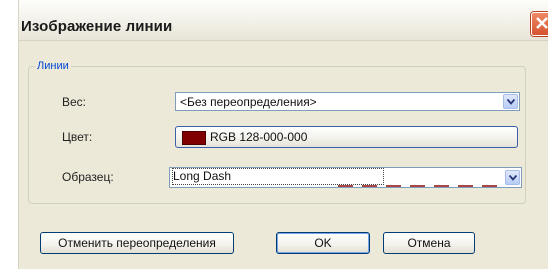 This screenshot has height=269, width=548. I want to click on ok-button: OK, so click(323, 243).